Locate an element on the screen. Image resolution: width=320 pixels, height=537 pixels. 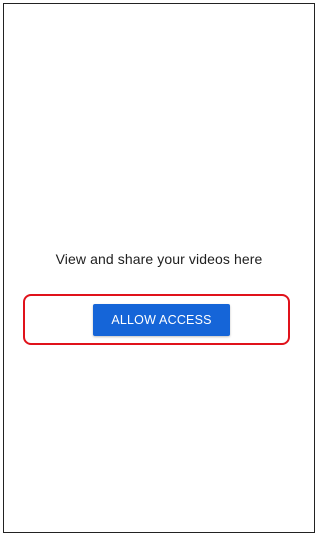
allow-access-button: ALLOW ACCESS is located at coordinates (161, 320).